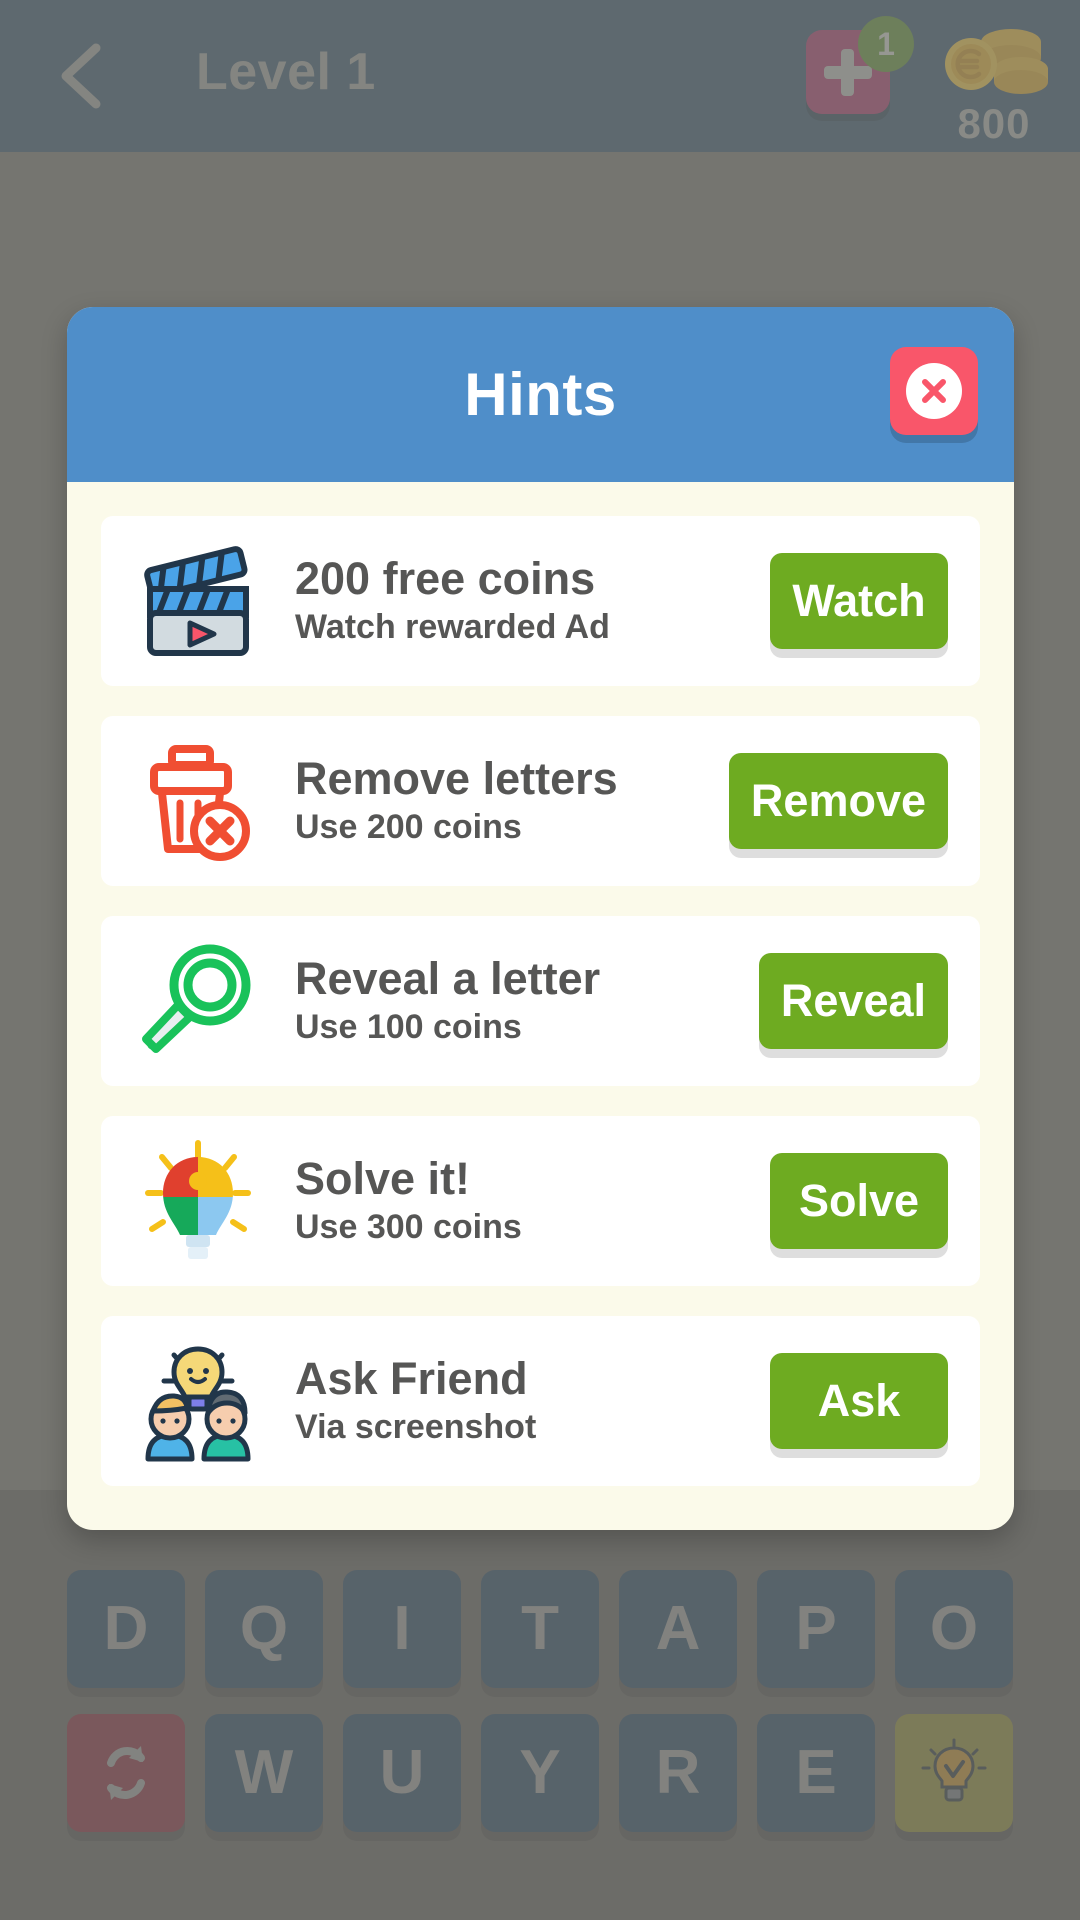  I want to click on solve-button: Solve, so click(859, 1201).